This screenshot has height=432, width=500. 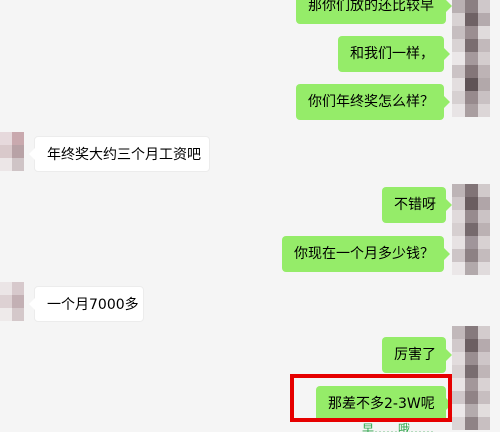 I want to click on message-bubble-self: 你现在一个月多少钱？, so click(x=366, y=254).